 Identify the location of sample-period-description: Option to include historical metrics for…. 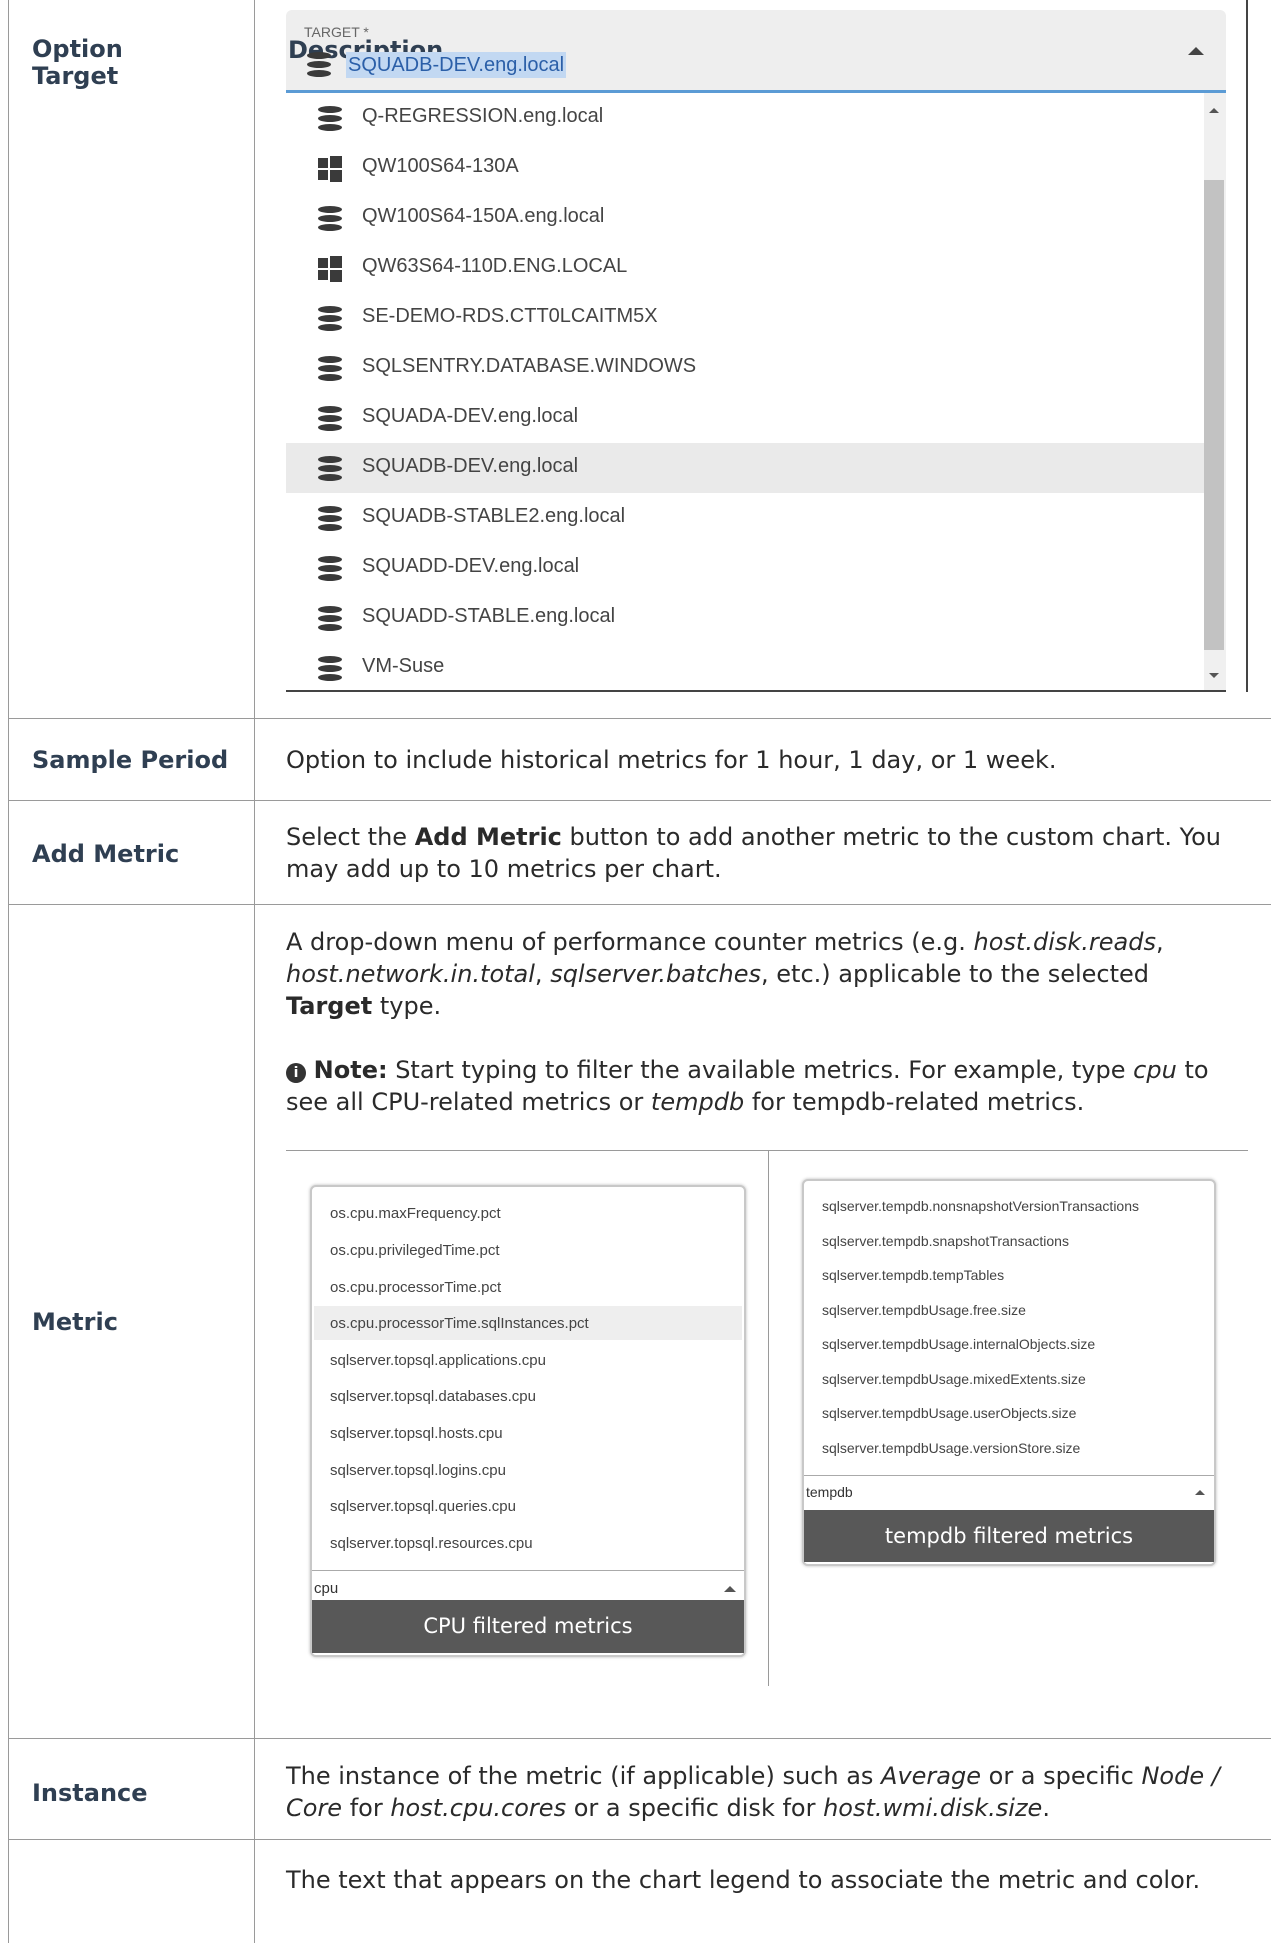
(671, 760).